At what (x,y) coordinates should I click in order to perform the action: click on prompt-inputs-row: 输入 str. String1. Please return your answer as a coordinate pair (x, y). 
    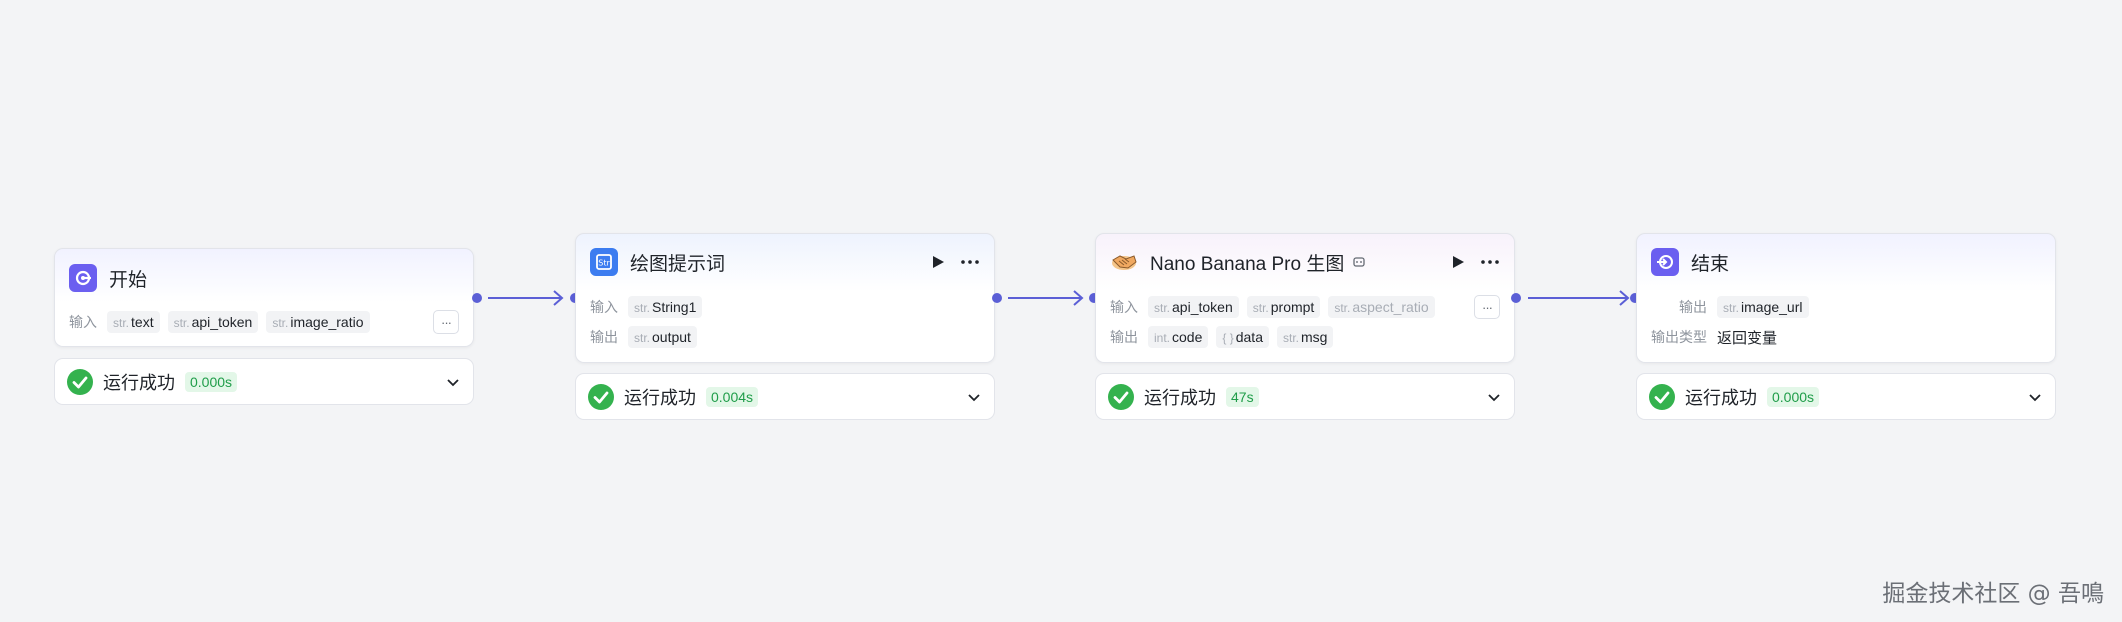
    Looking at the image, I should click on (785, 307).